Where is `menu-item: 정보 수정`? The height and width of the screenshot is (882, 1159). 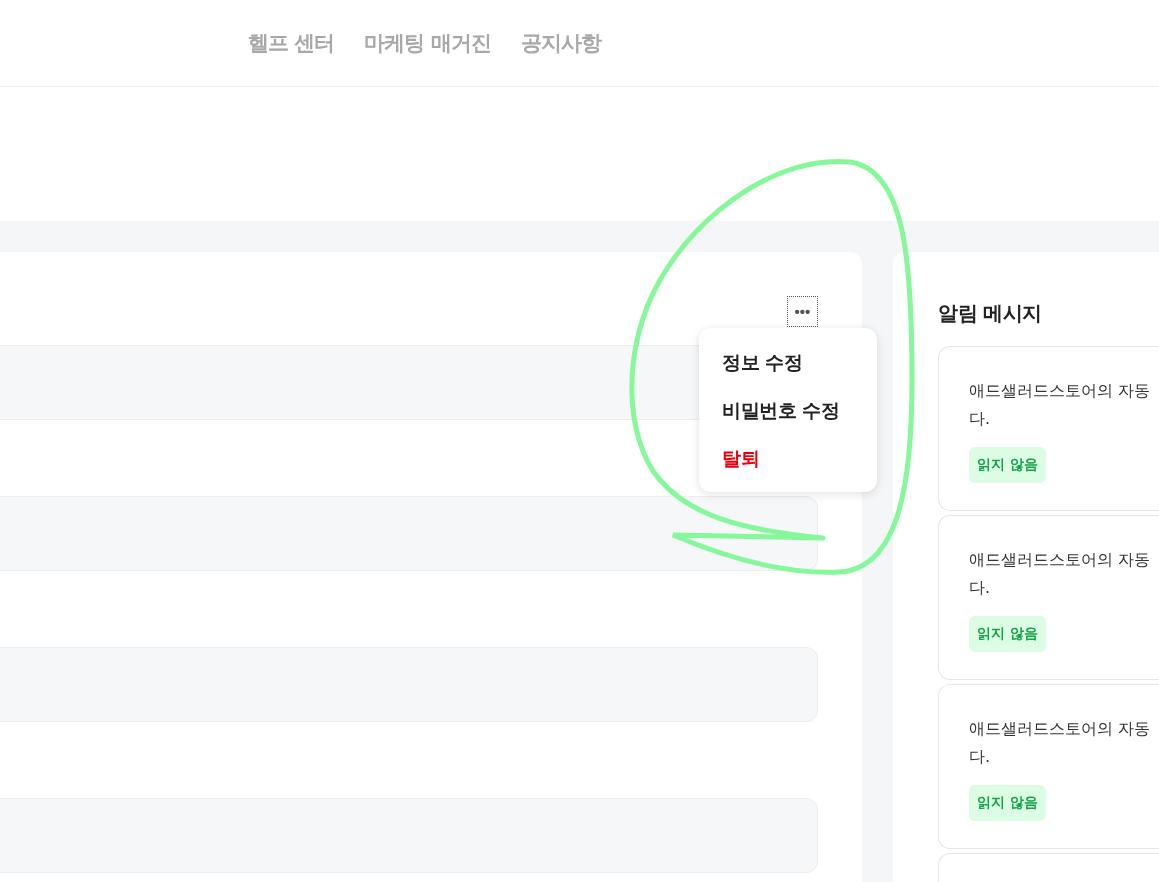
menu-item: 정보 수정 is located at coordinates (799, 363).